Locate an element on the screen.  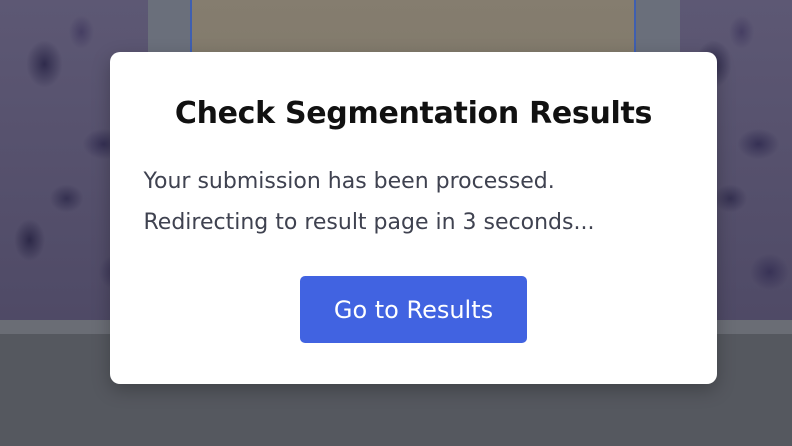
modal-message-line-1: Your submission has been processed. is located at coordinates (349, 181).